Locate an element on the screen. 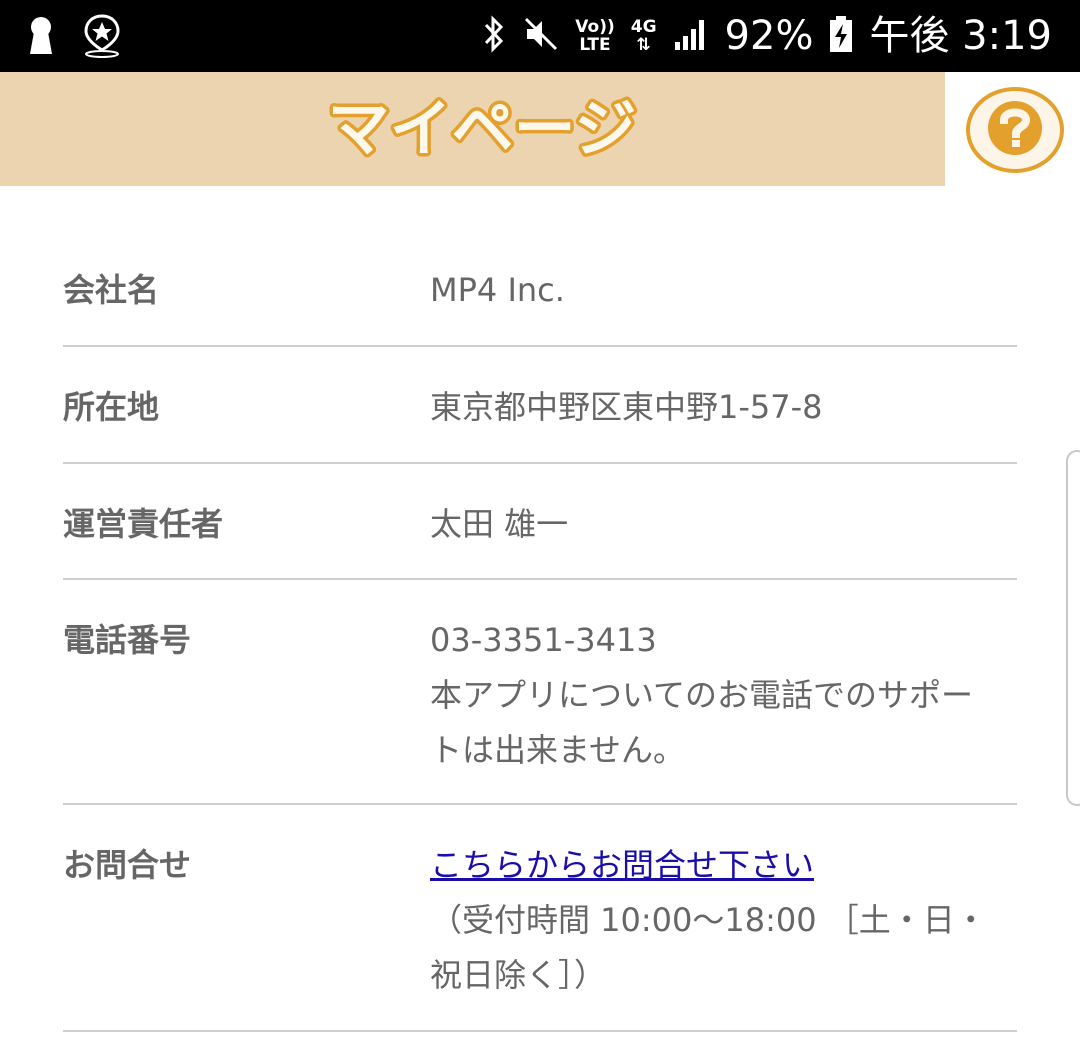 The image size is (1080, 1053). info-label: 所在地 is located at coordinates (111, 407).